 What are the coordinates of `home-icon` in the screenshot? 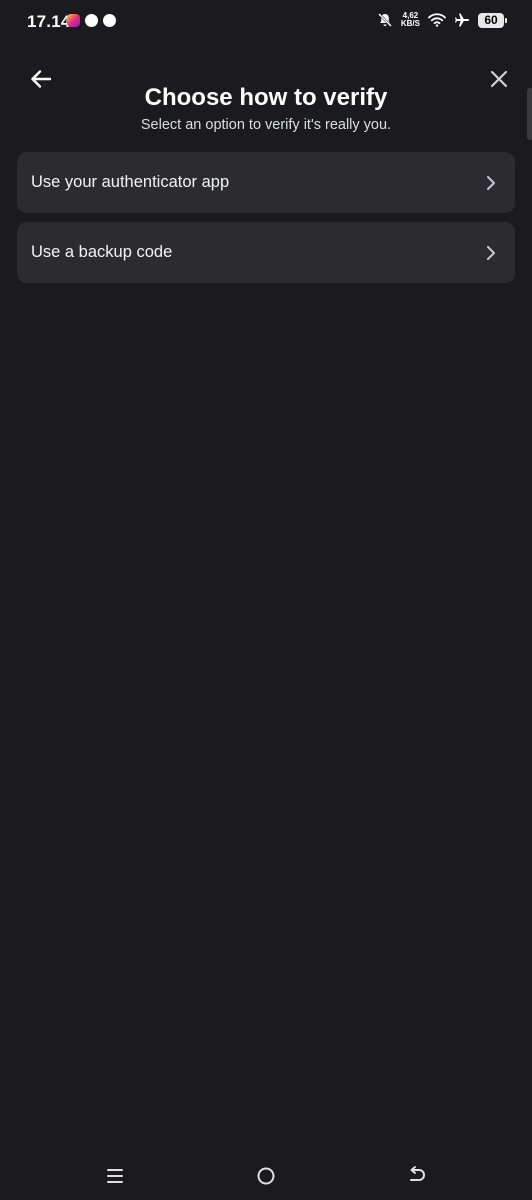 It's located at (266, 1176).